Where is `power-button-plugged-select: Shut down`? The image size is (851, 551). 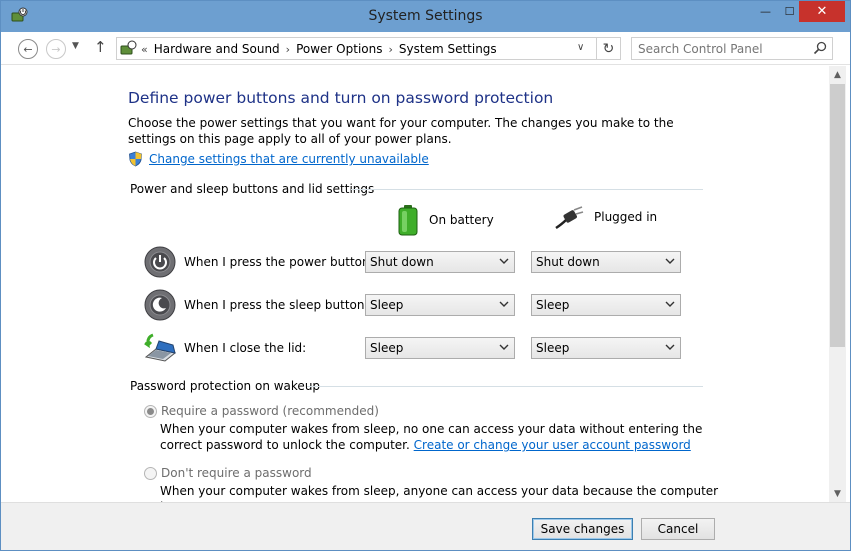 power-button-plugged-select: Shut down is located at coordinates (606, 262).